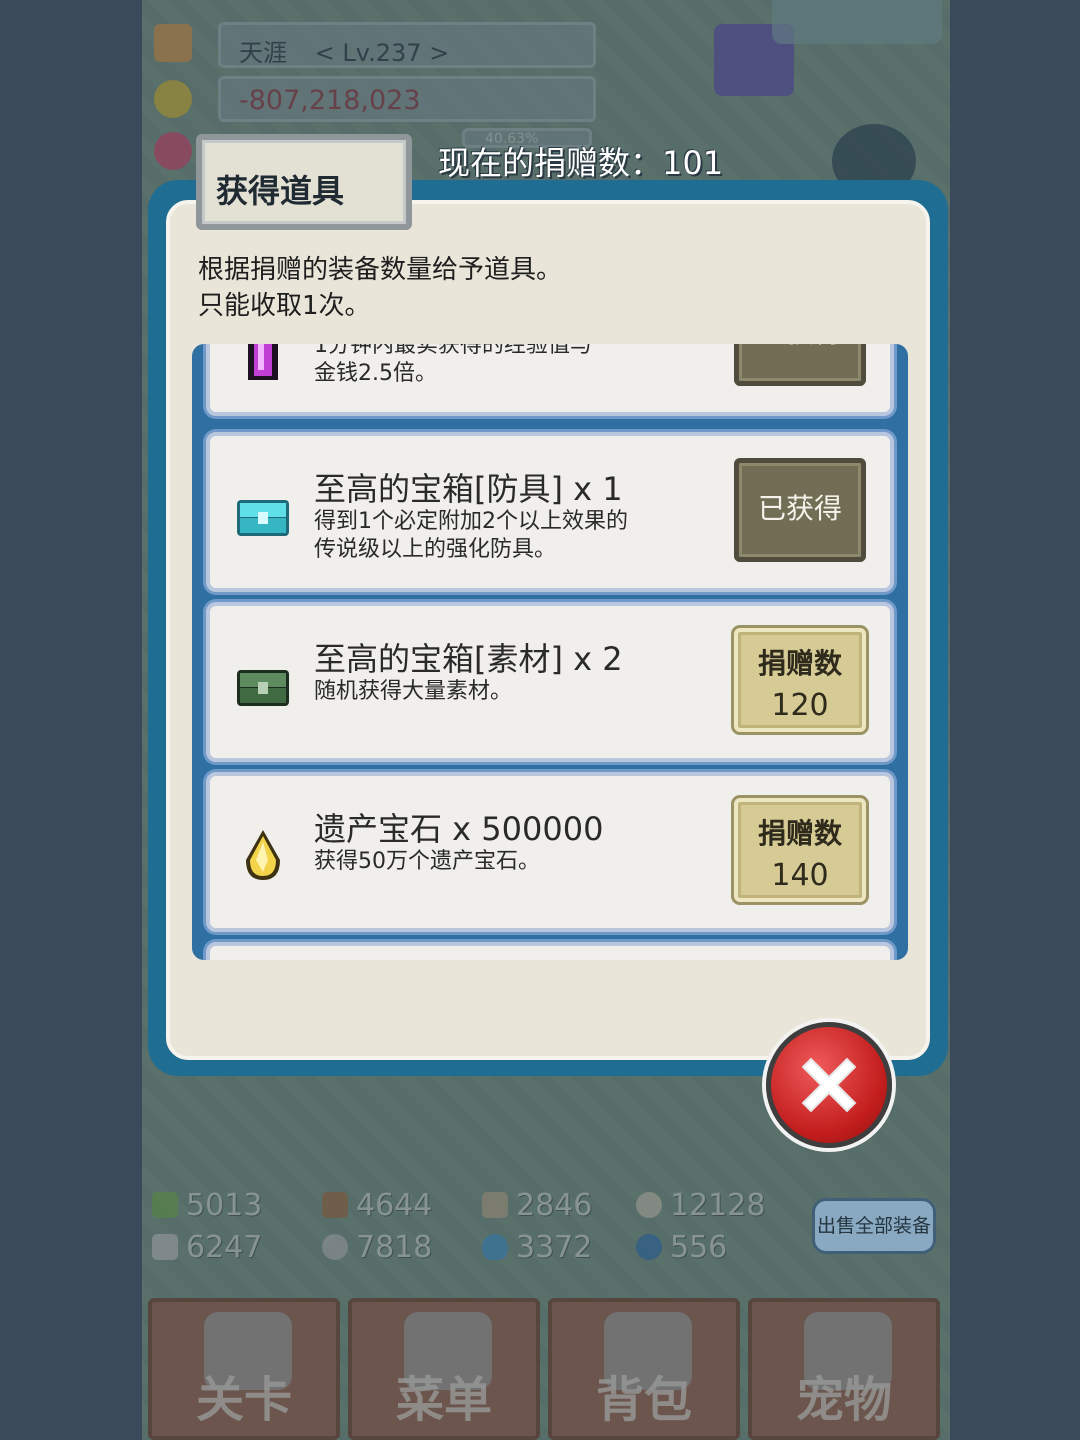 The image size is (1080, 1440). I want to click on reward-desc-line: 获得50万个遗产宝石。, so click(427, 861).